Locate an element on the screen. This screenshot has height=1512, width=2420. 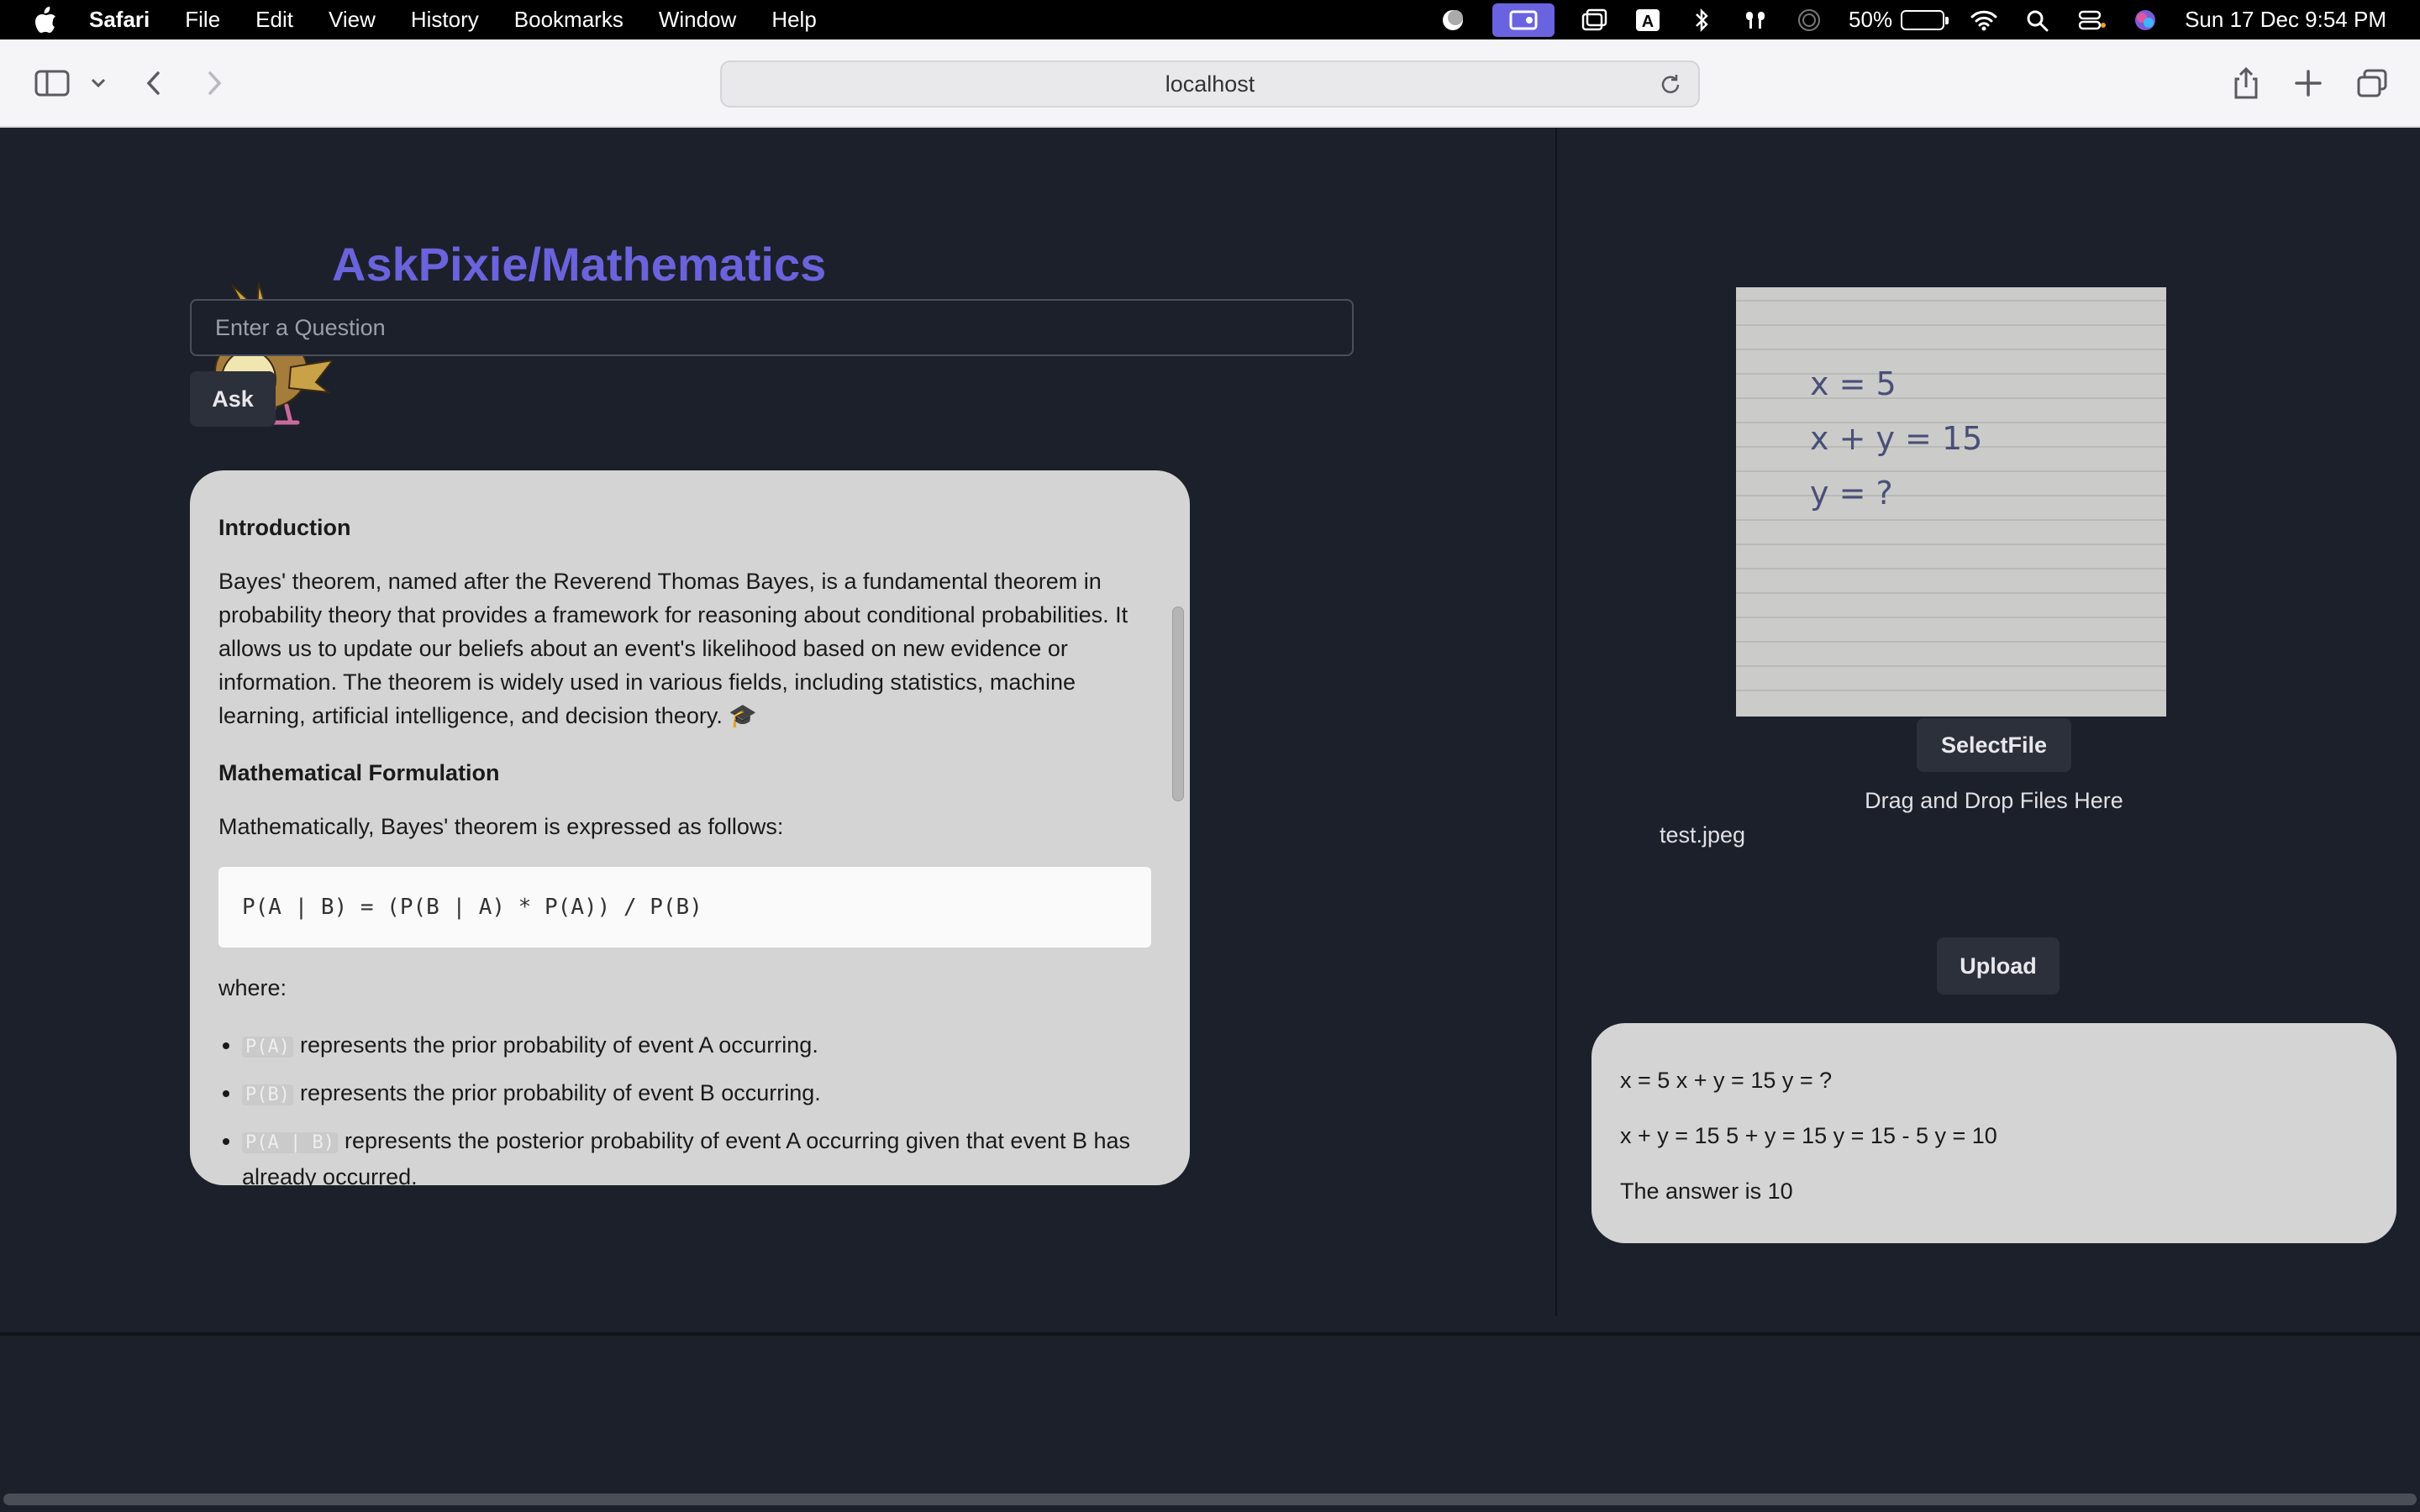
battery-icon is located at coordinates (1925, 19).